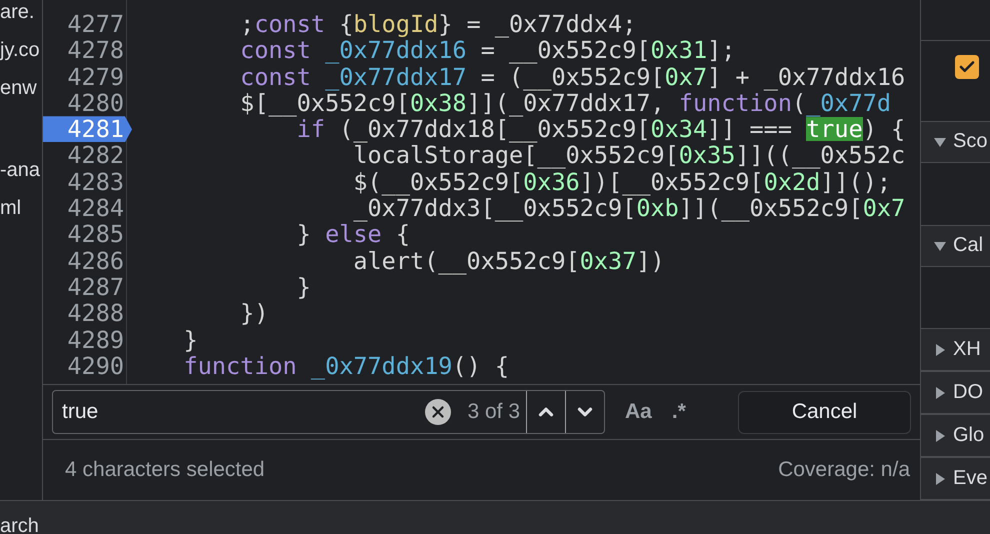  Describe the element at coordinates (438, 412) in the screenshot. I see `clear-button` at that location.